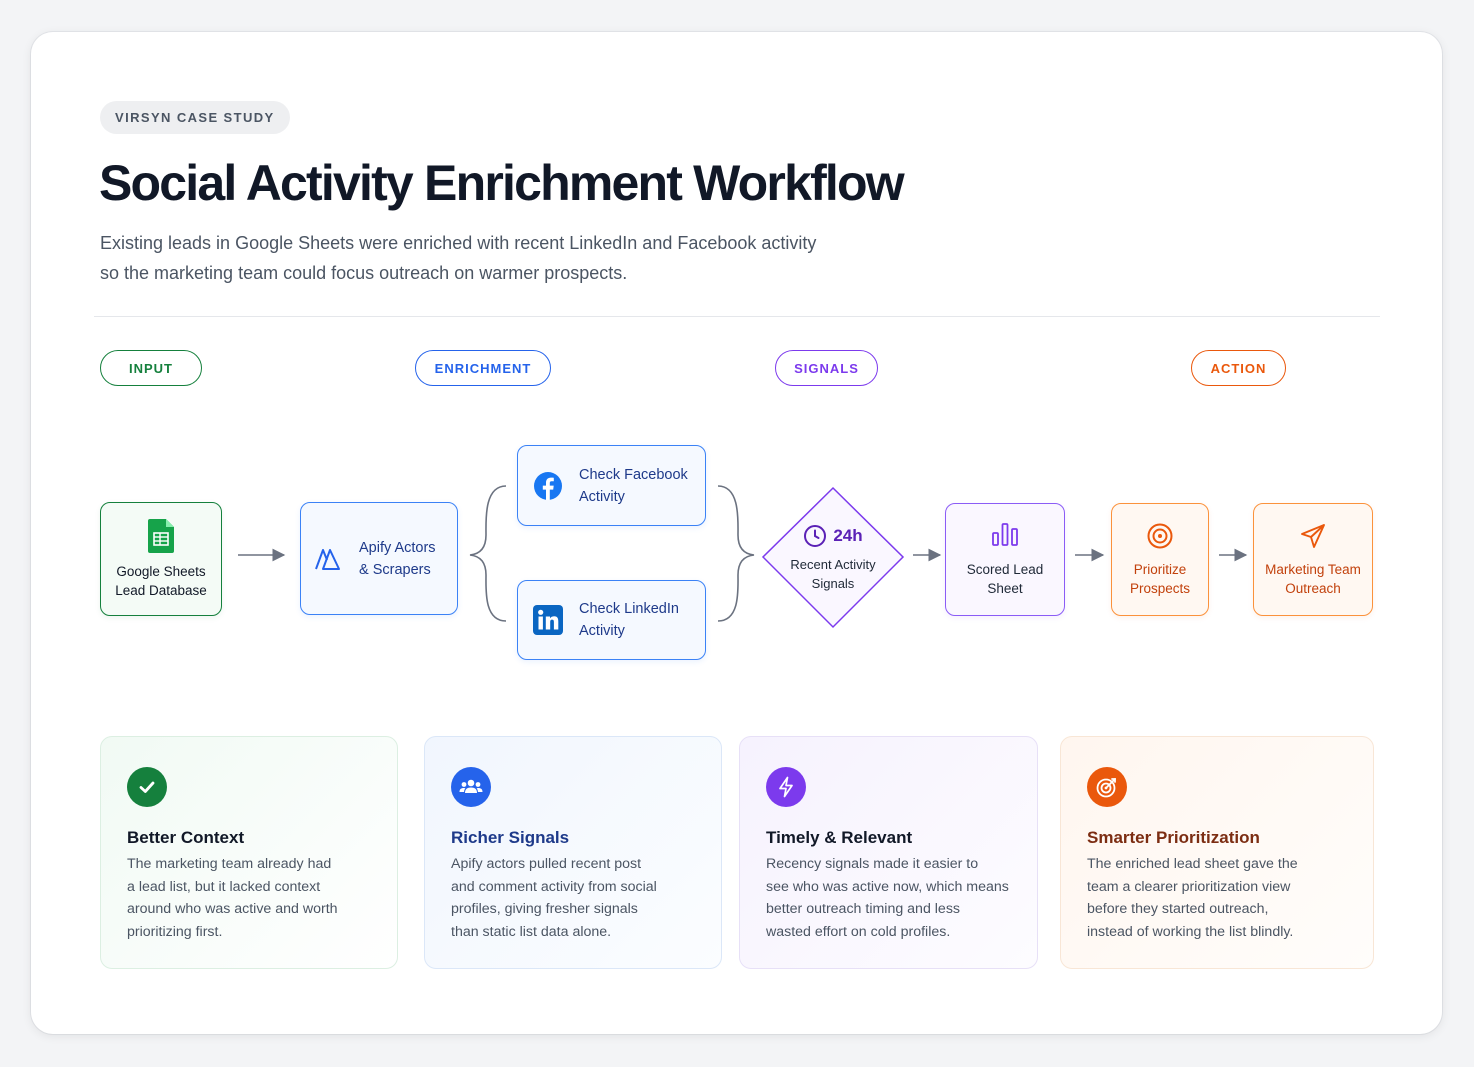  What do you see at coordinates (161, 559) in the screenshot?
I see `node-google-sheets: Google Sheets Lead Database` at bounding box center [161, 559].